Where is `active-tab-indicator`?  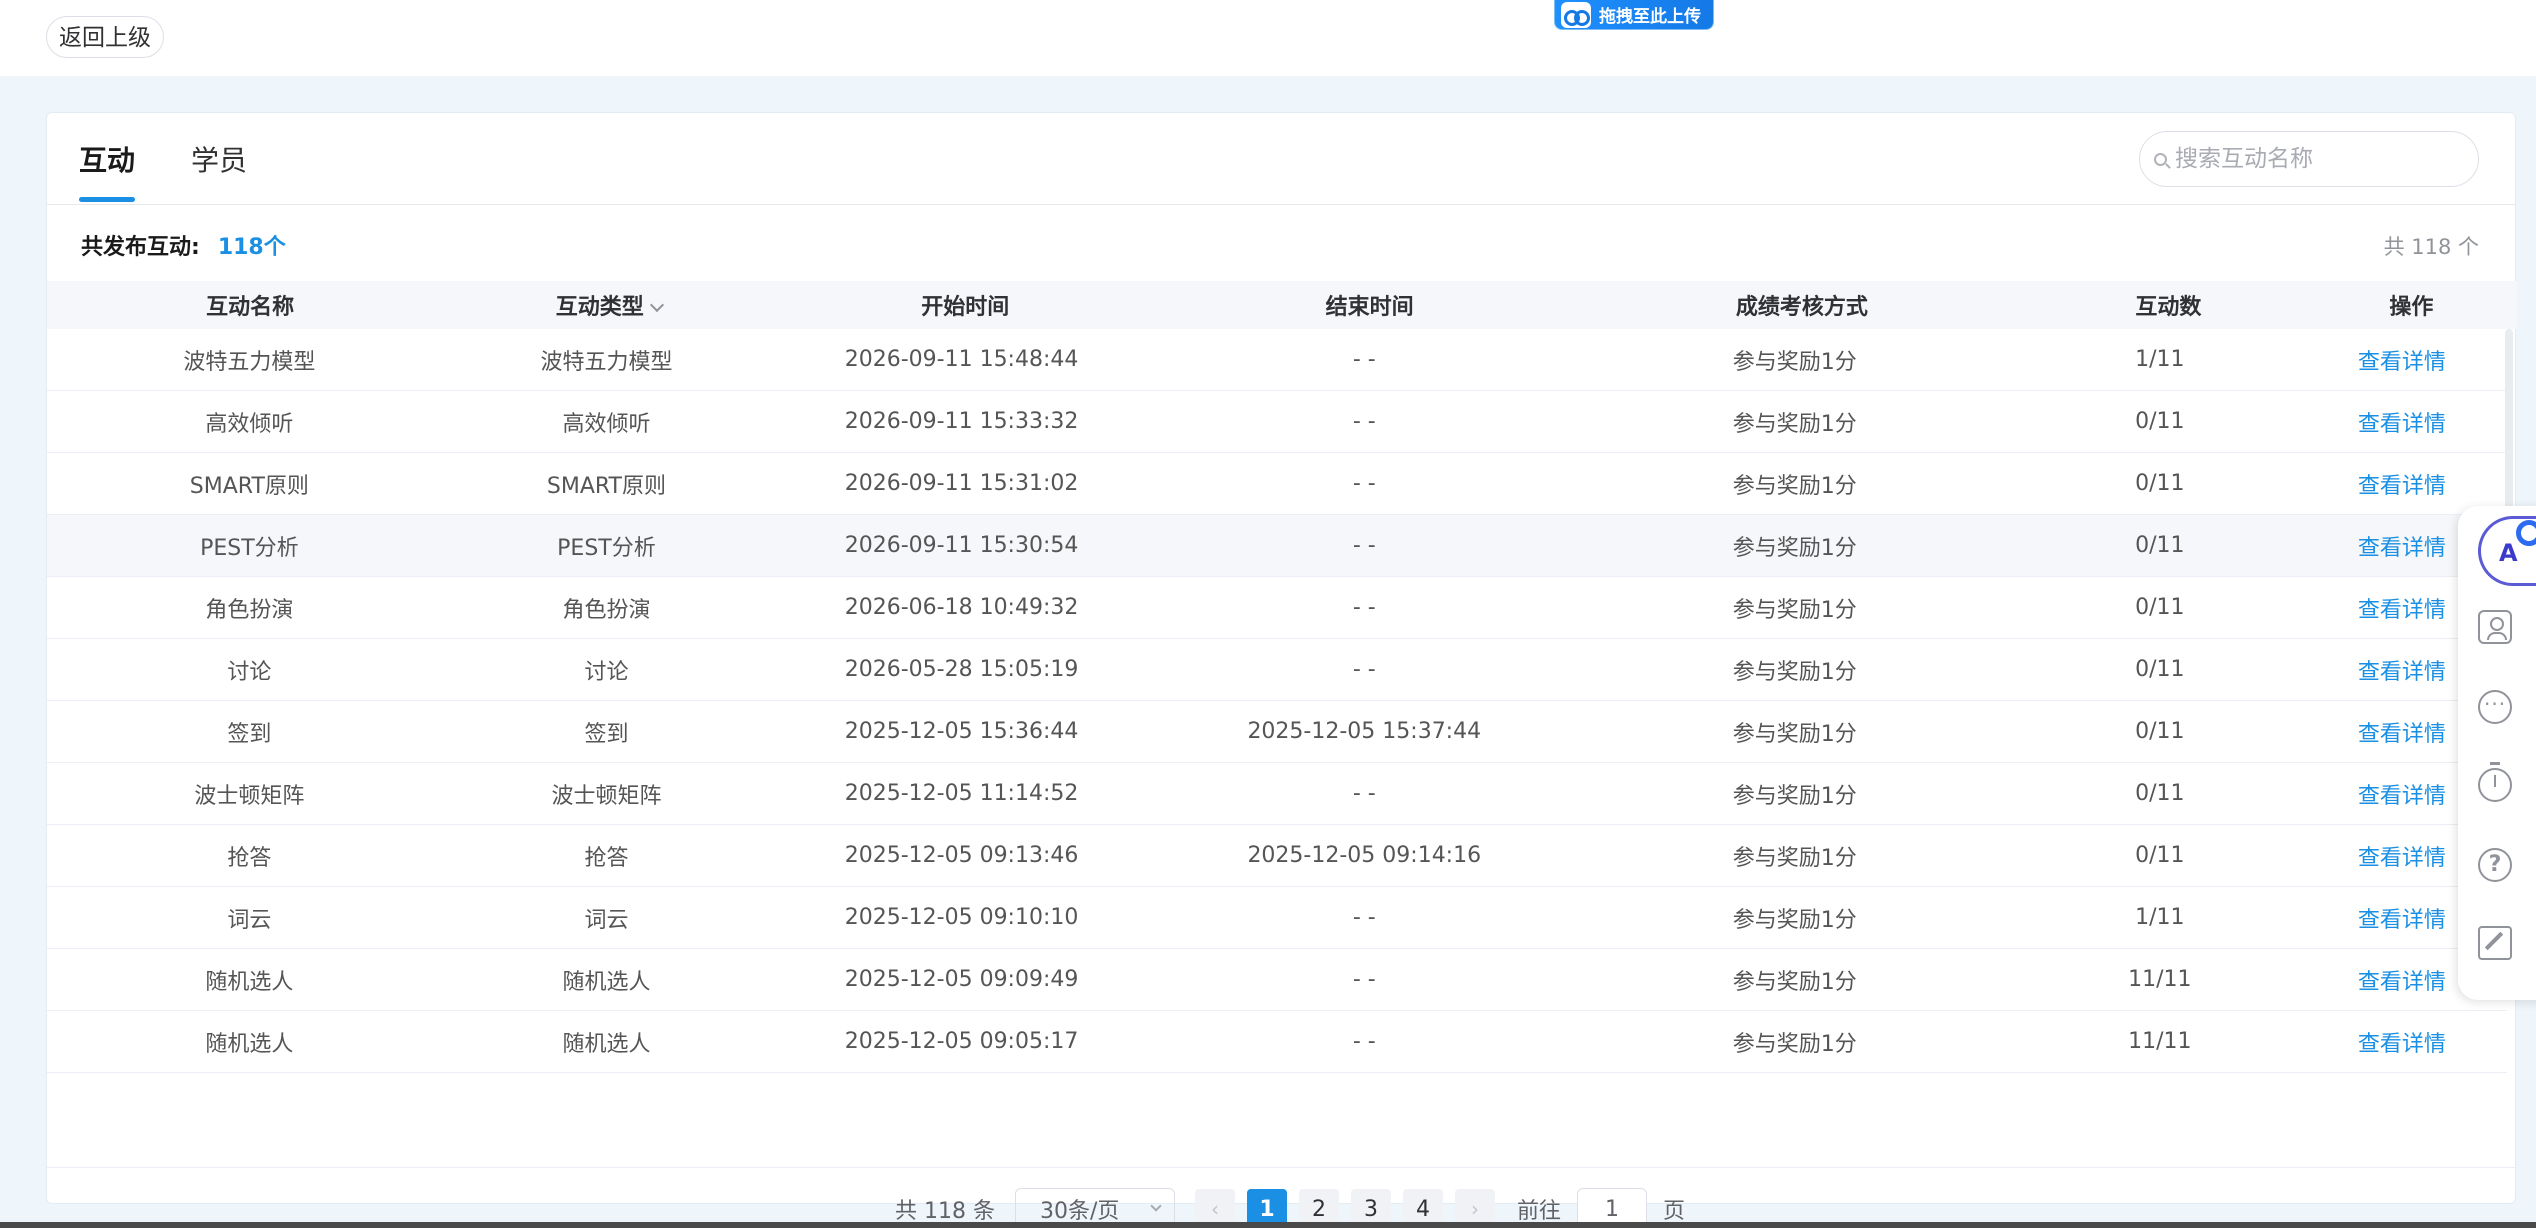
active-tab-indicator is located at coordinates (107, 199).